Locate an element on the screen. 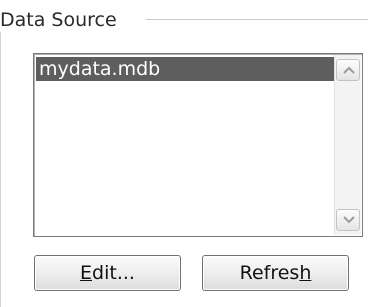 Image resolution: width=368 pixels, height=307 pixels. mnemonic-underline: E is located at coordinates (86, 273).